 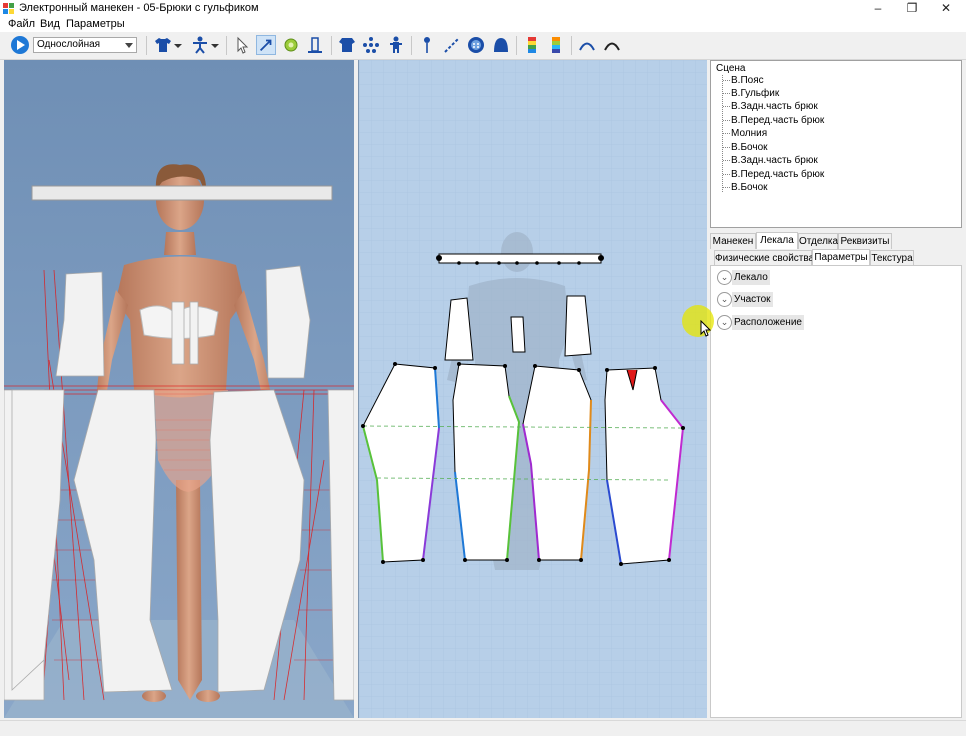 What do you see at coordinates (69, 44) in the screenshot?
I see `layer-mode-value: Однослойная` at bounding box center [69, 44].